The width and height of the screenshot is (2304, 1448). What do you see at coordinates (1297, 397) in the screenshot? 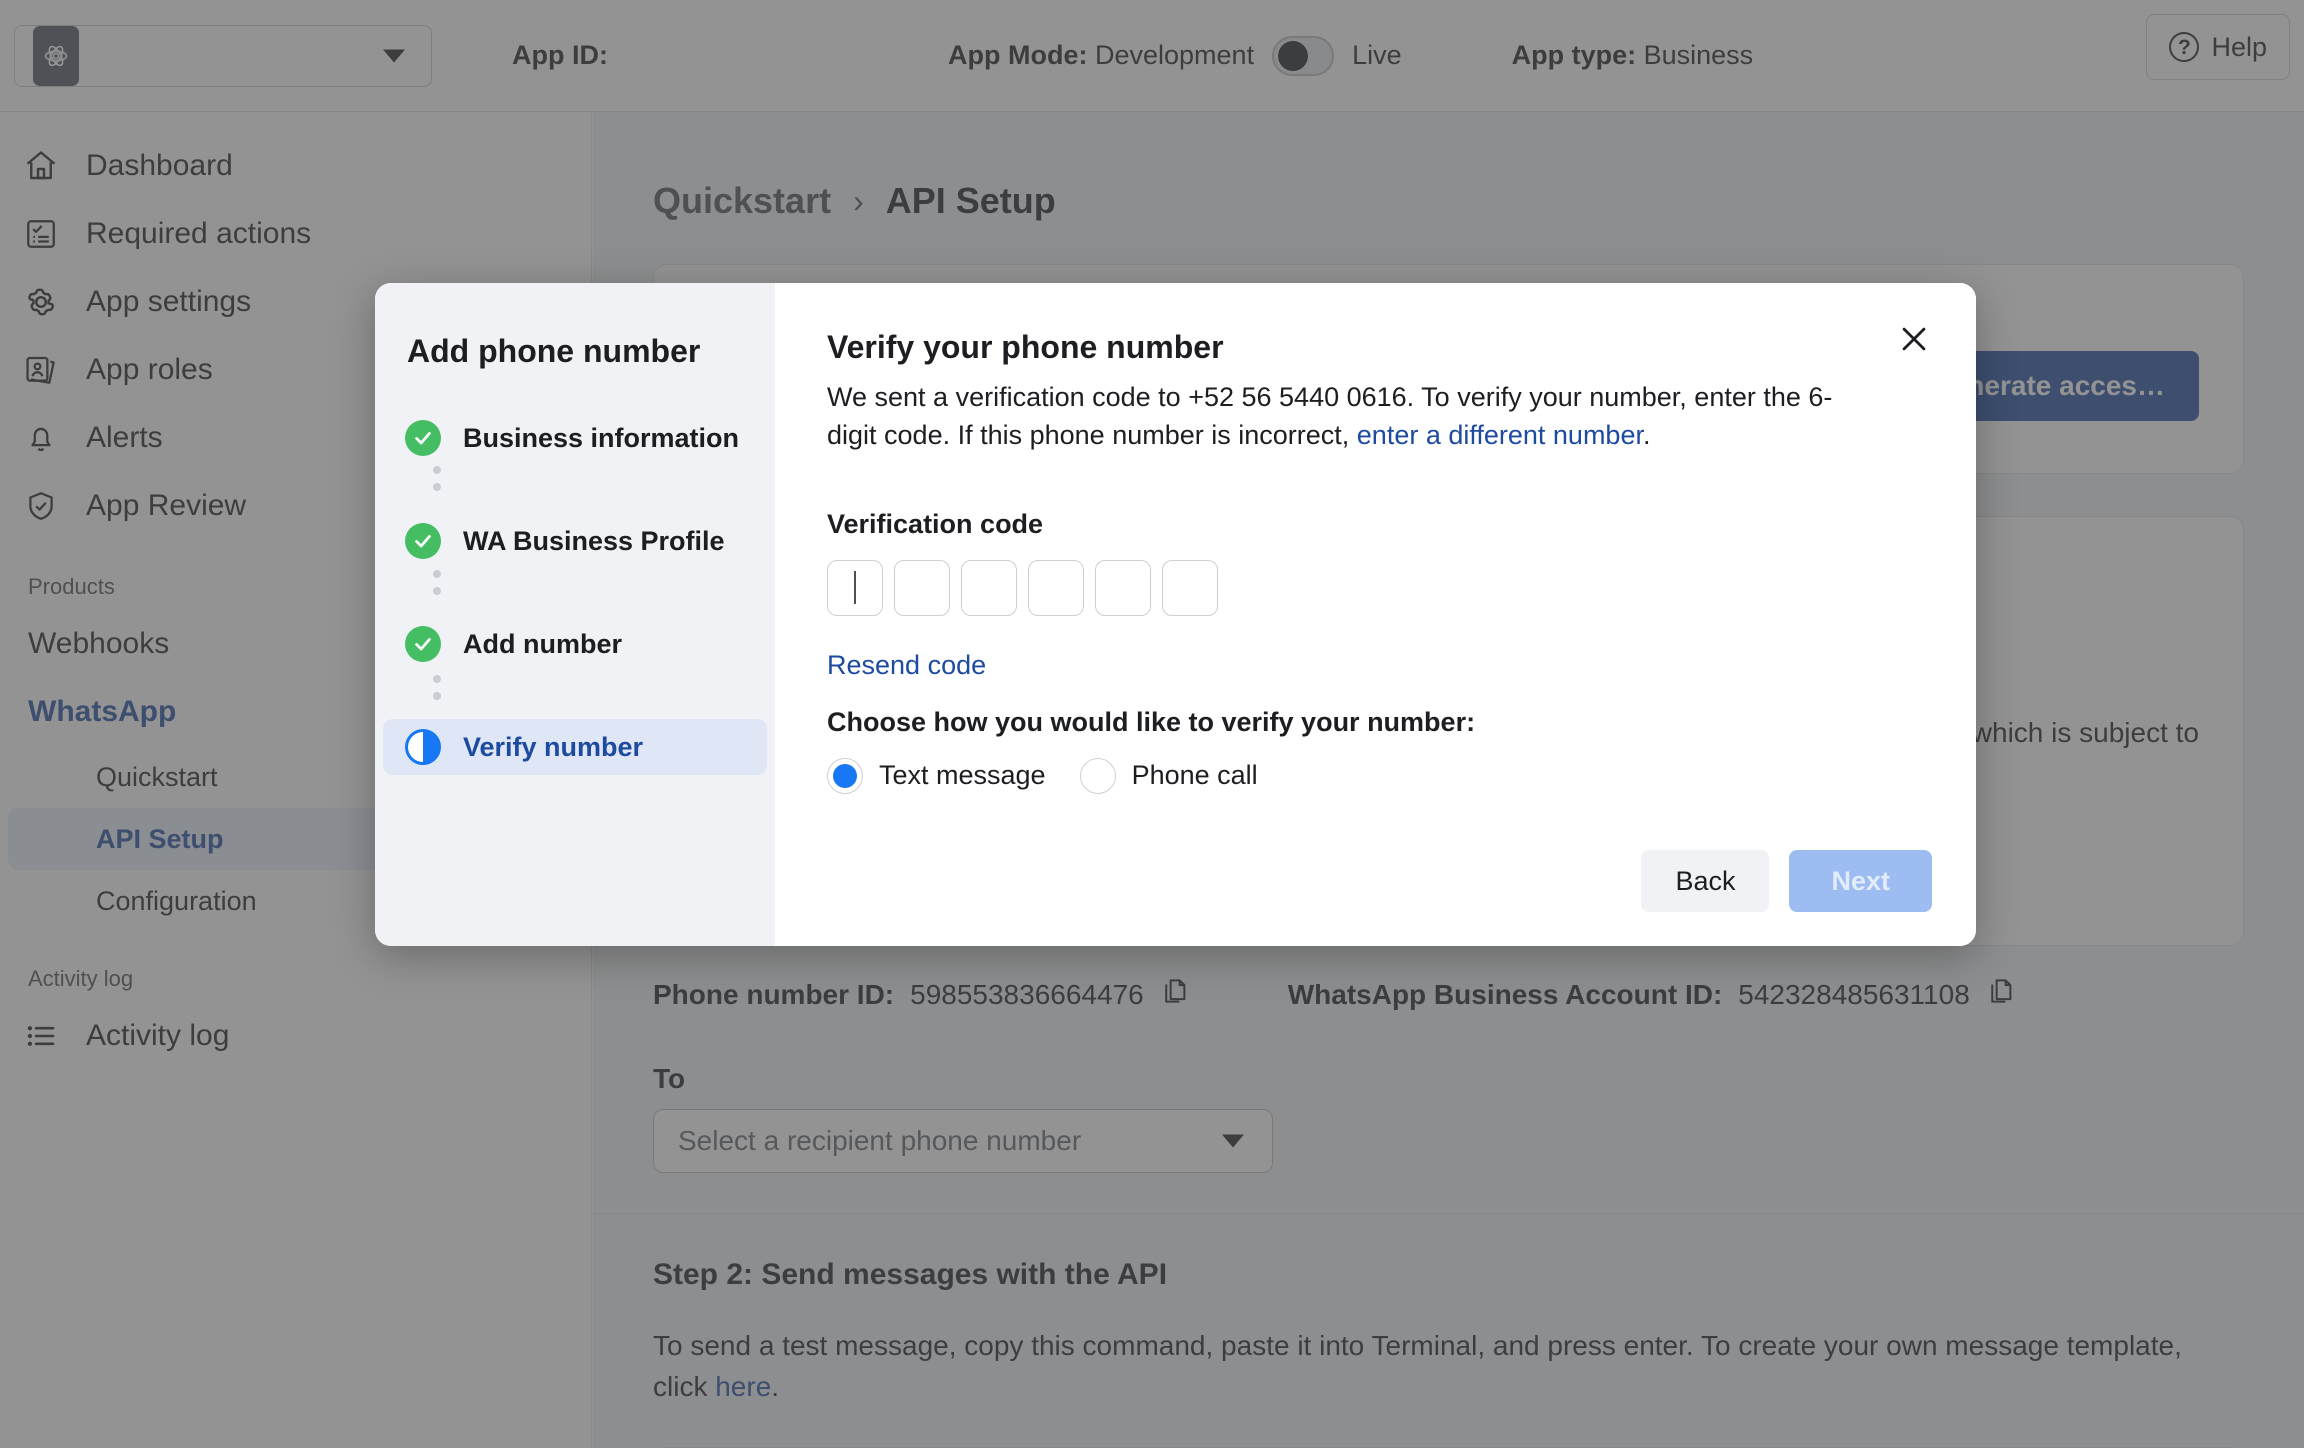
I see `verification-phone-number: +52 56 5440 0616` at bounding box center [1297, 397].